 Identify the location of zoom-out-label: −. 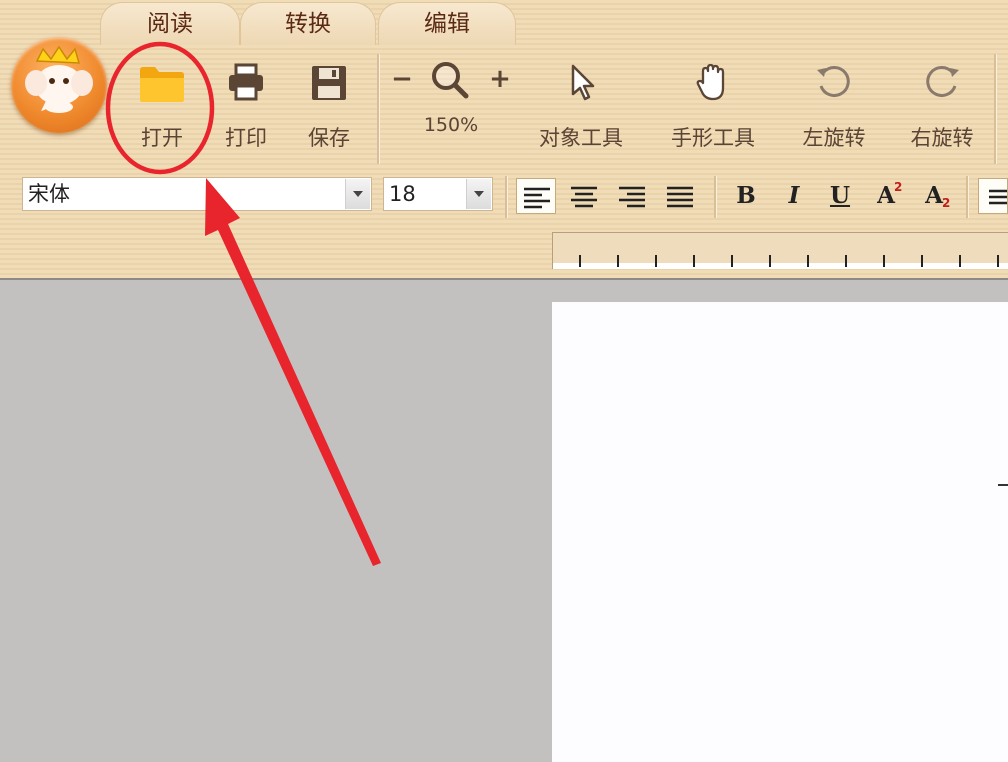
(402, 79).